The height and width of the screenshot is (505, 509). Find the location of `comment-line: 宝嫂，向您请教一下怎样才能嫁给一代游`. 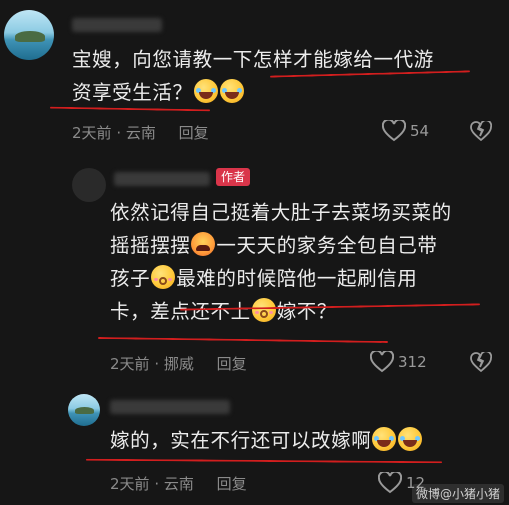

comment-line: 宝嫂，向您请教一下怎样才能嫁给一代游 is located at coordinates (253, 59).